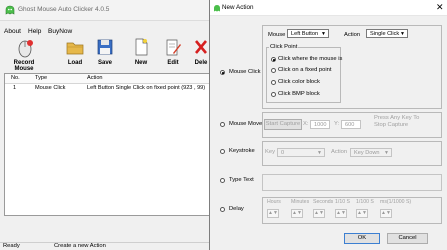  What do you see at coordinates (342, 202) in the screenshot?
I see `delay-tenths-label: 1/10 S` at bounding box center [342, 202].